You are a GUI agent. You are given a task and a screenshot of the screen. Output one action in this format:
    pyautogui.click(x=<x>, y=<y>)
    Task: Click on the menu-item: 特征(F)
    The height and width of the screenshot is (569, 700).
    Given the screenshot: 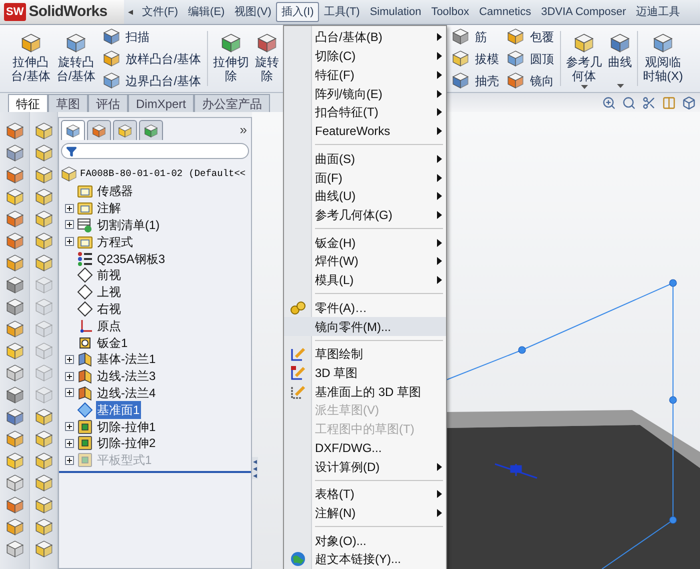 What is the action you would take?
    pyautogui.click(x=365, y=75)
    